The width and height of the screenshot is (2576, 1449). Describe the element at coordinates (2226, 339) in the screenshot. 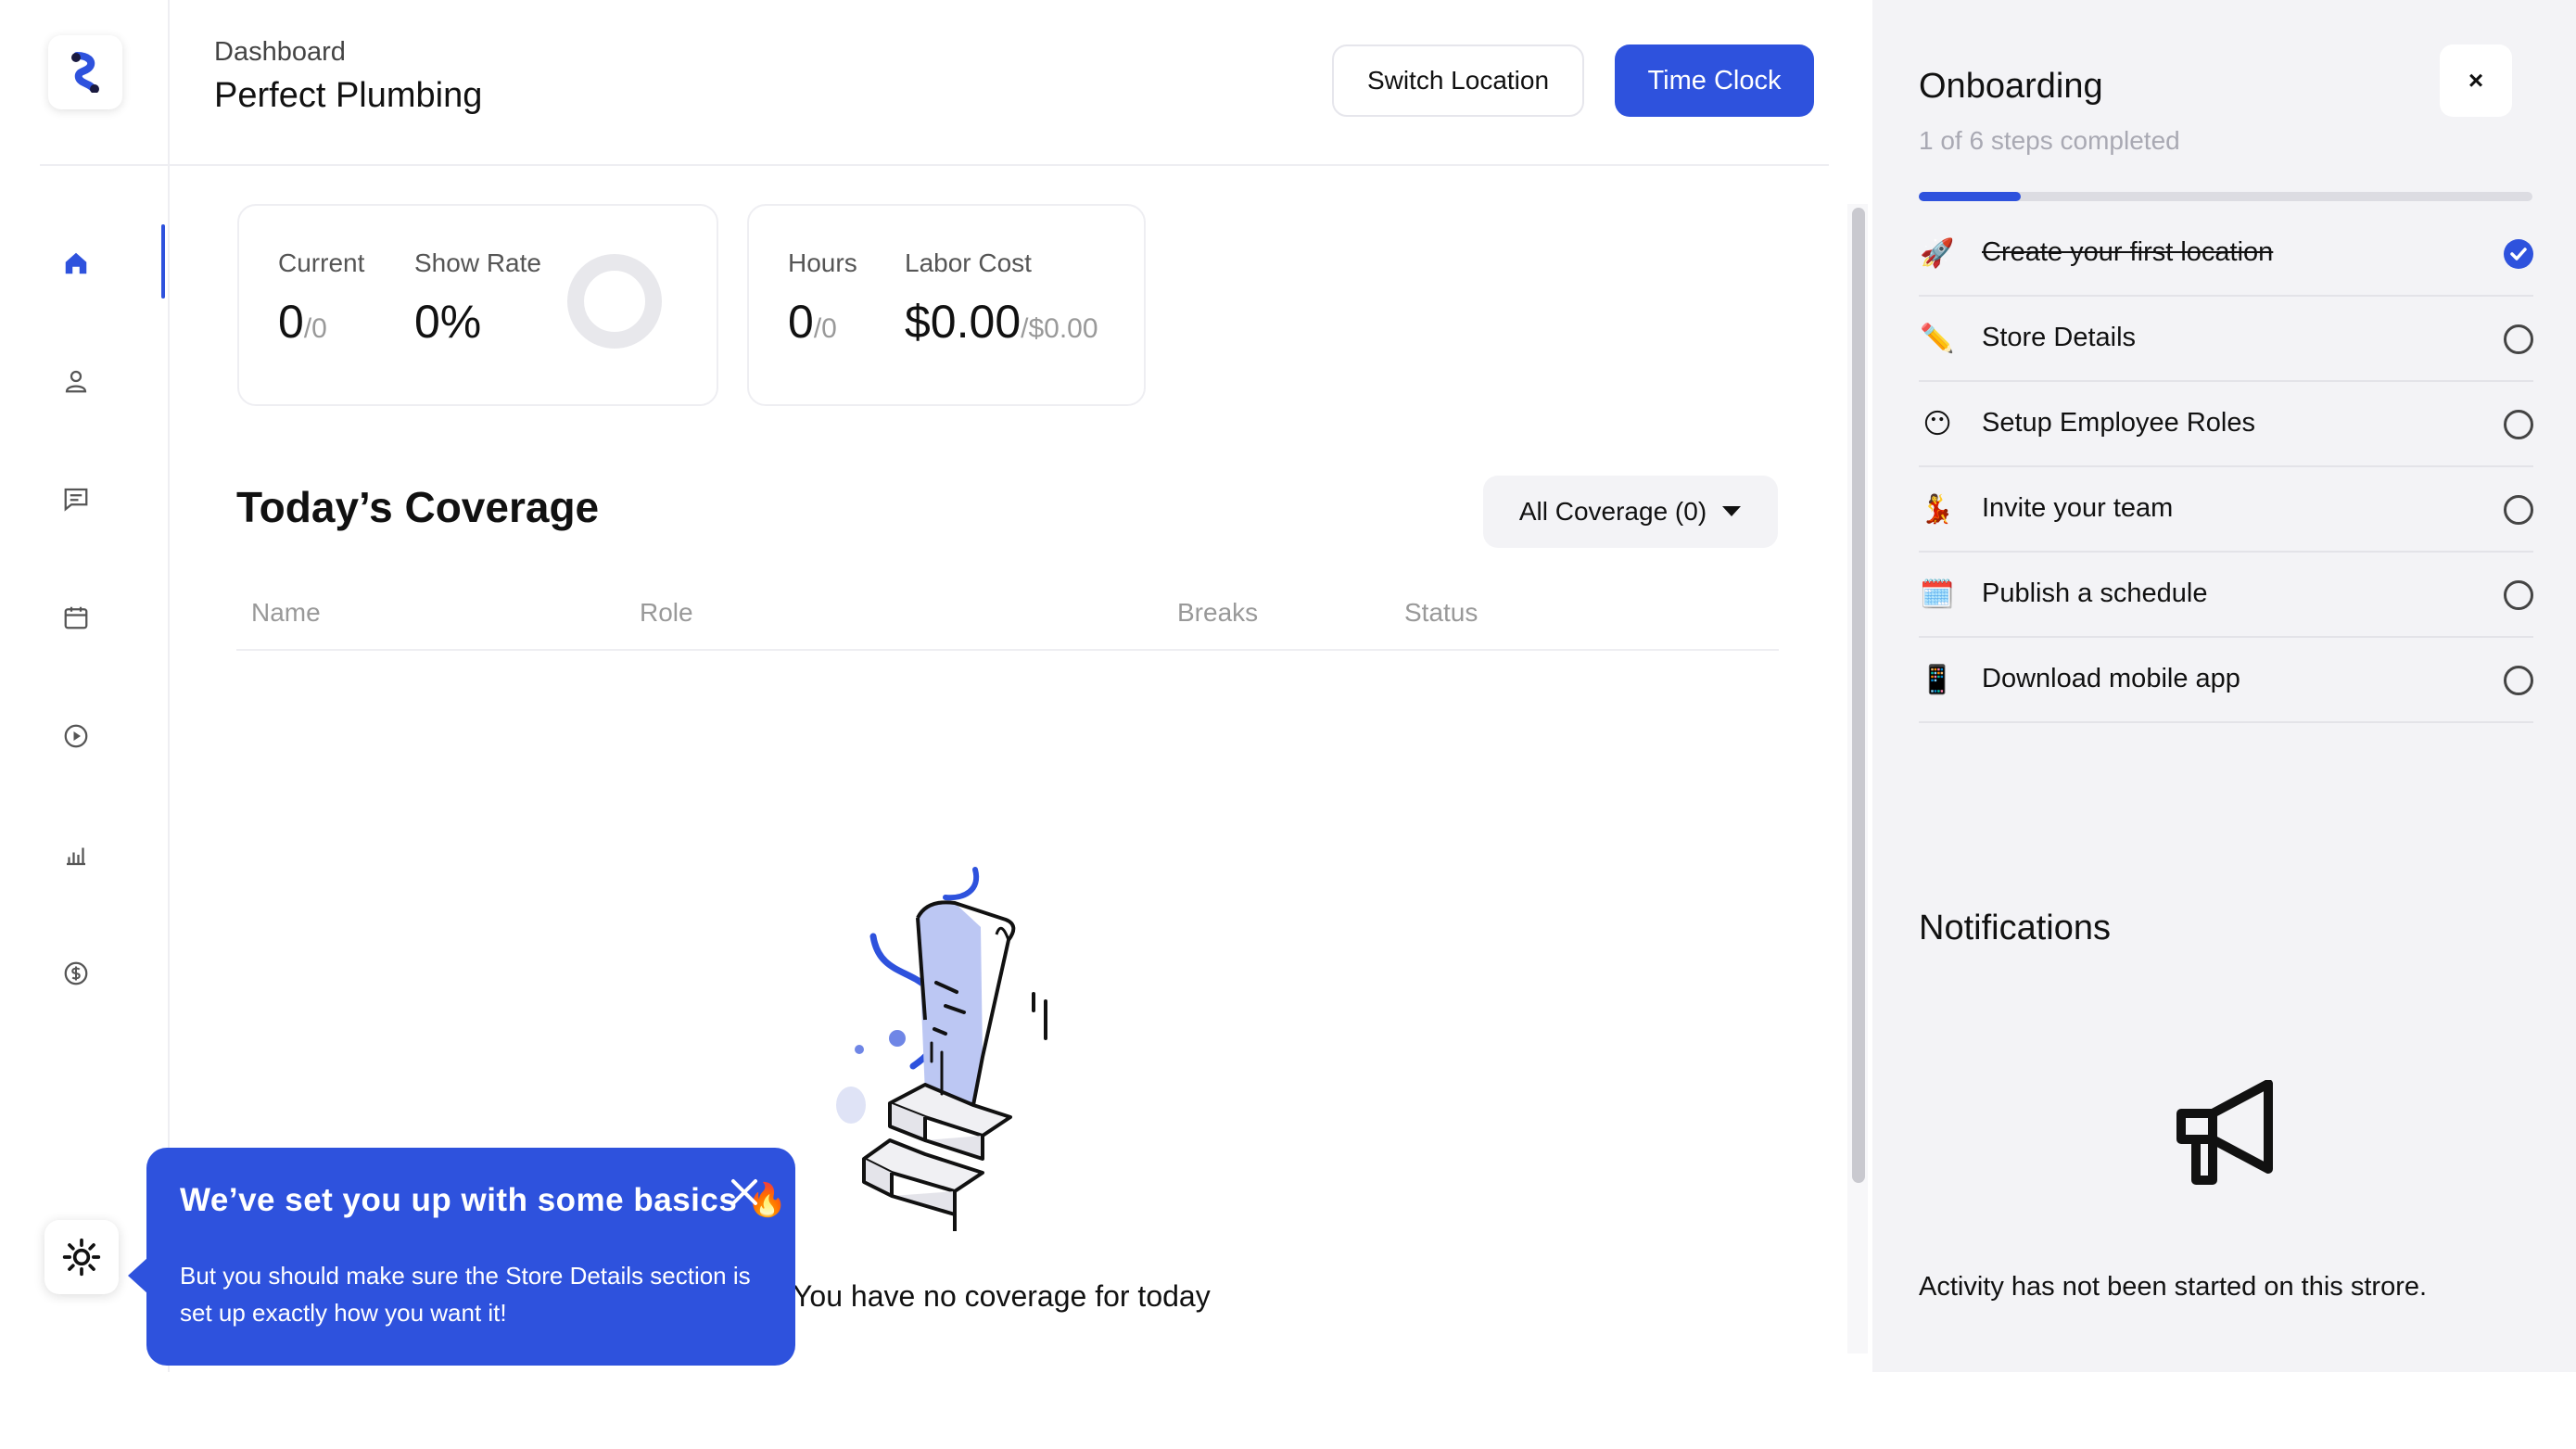

I see `onboarding-step: ✏️ Store Details` at that location.